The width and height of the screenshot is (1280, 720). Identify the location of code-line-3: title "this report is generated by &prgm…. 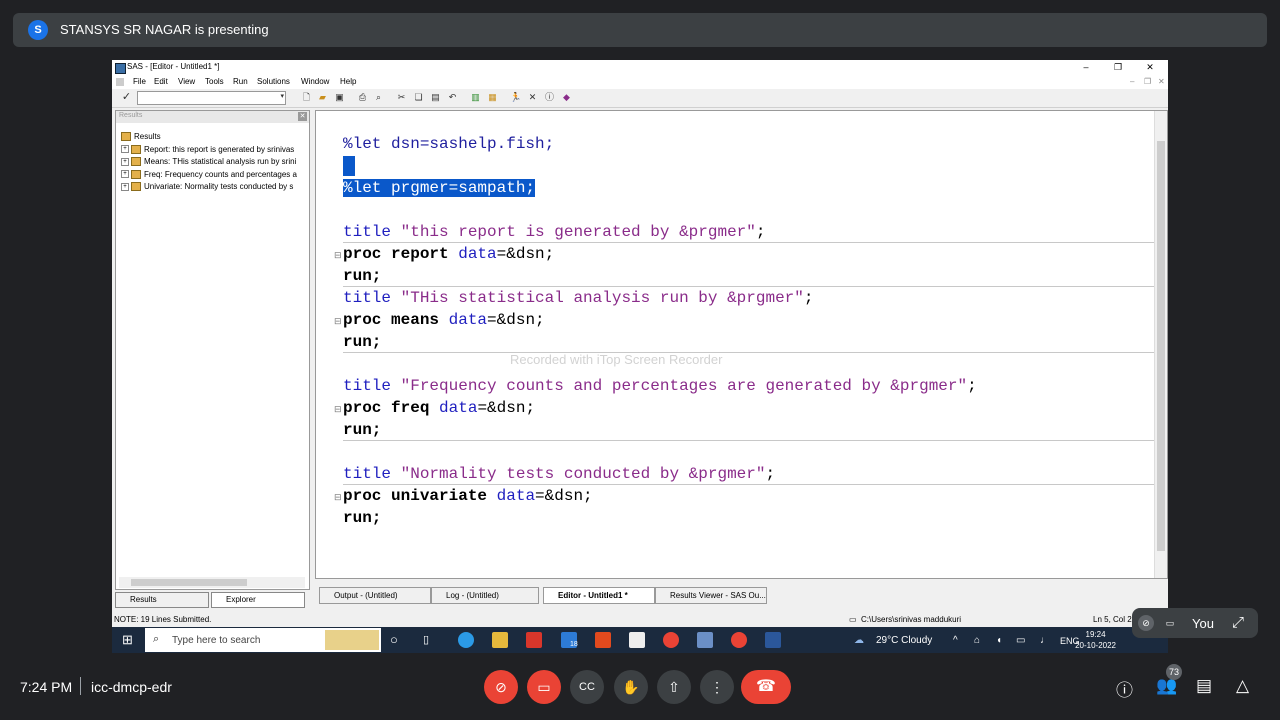
(554, 232).